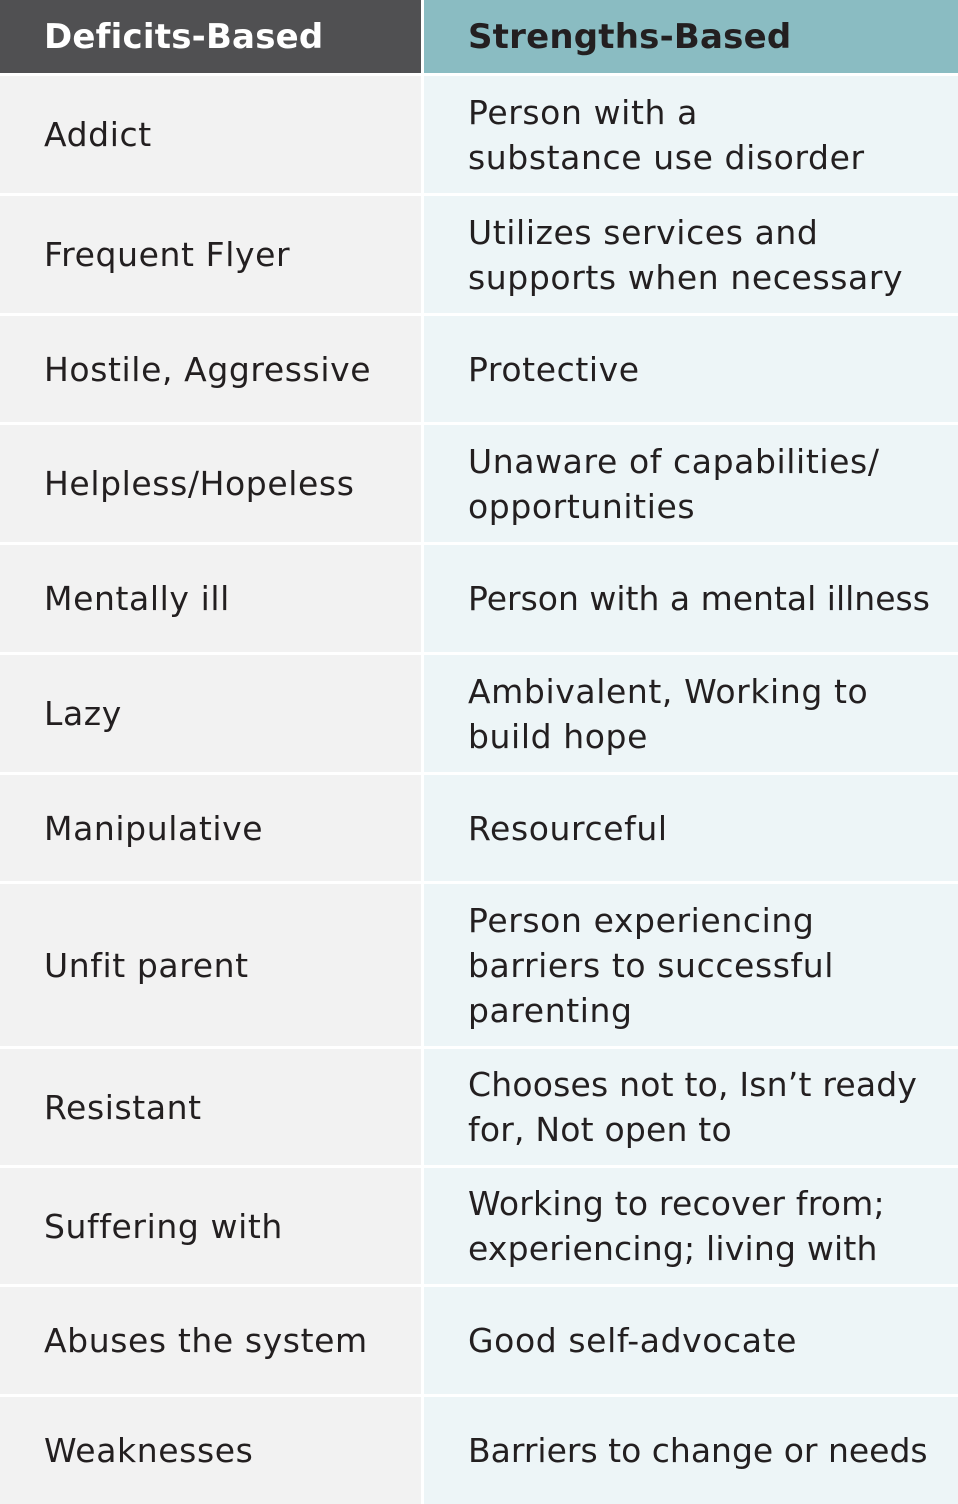  I want to click on strength-cell: Barriers to change or needs, so click(691, 1450).